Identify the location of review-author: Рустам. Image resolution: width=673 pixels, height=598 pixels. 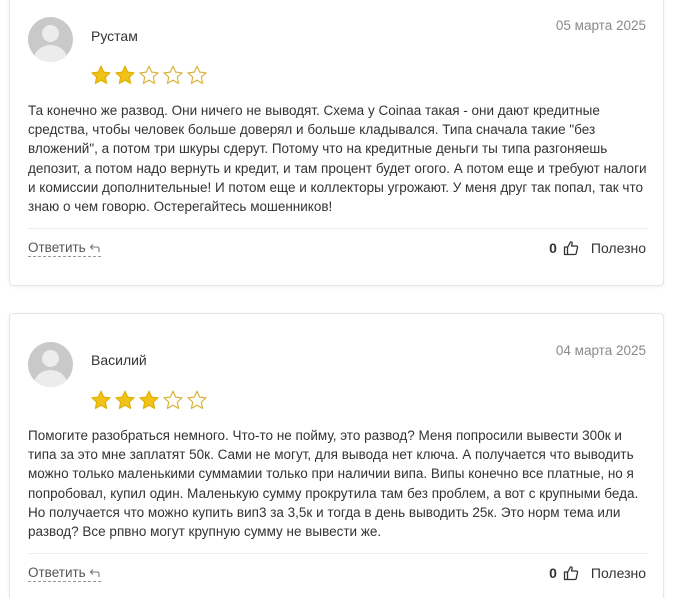
(114, 36).